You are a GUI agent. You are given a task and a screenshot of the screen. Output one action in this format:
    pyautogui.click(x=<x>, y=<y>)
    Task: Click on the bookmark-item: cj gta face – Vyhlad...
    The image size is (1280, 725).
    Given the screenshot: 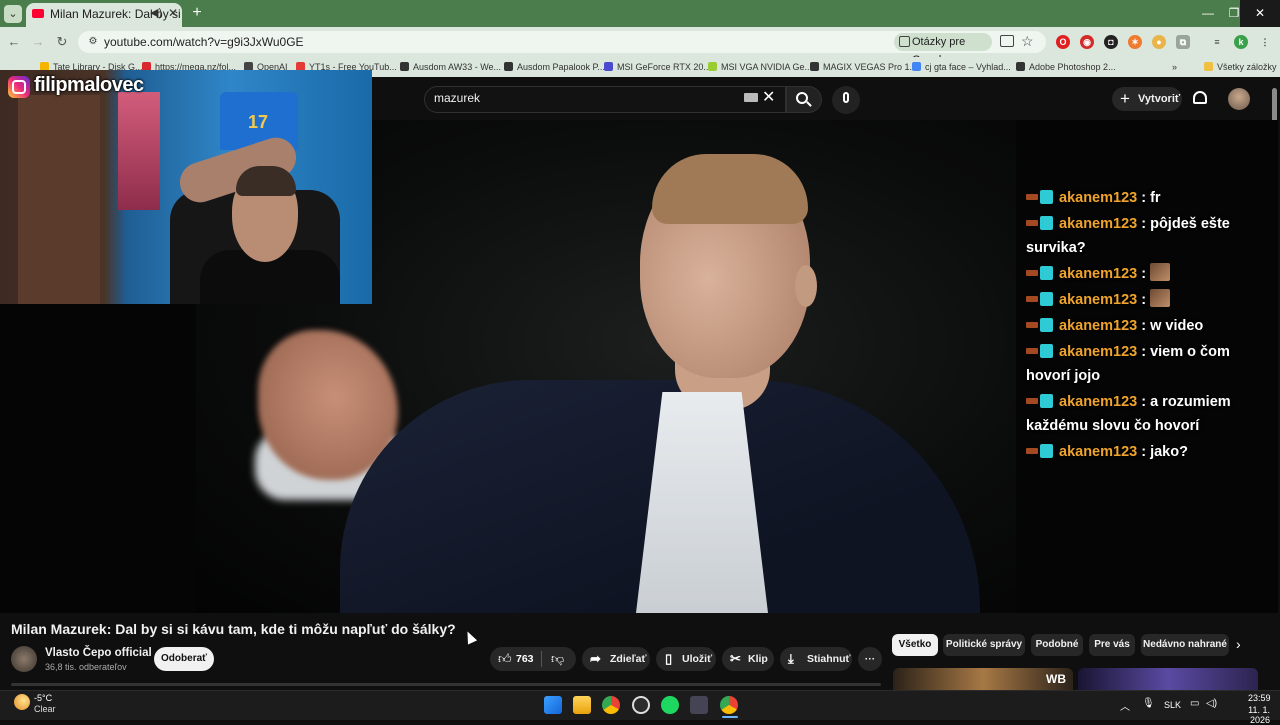 What is the action you would take?
    pyautogui.click(x=961, y=67)
    